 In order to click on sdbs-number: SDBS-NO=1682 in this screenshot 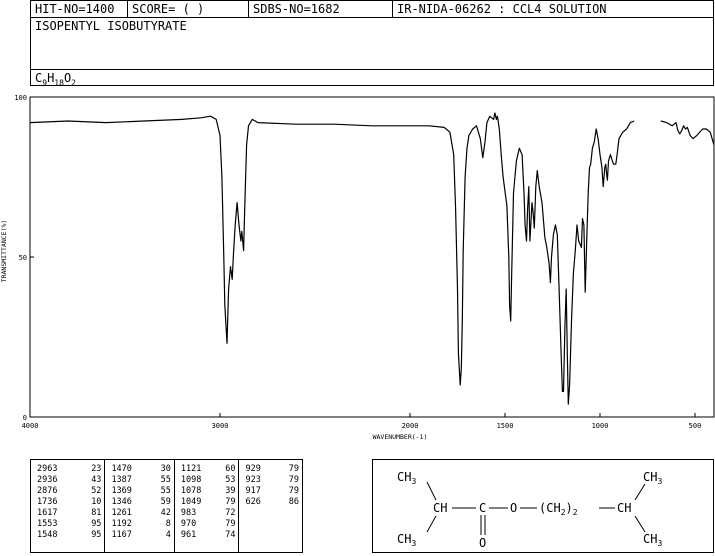, I will do `click(321, 9)`.